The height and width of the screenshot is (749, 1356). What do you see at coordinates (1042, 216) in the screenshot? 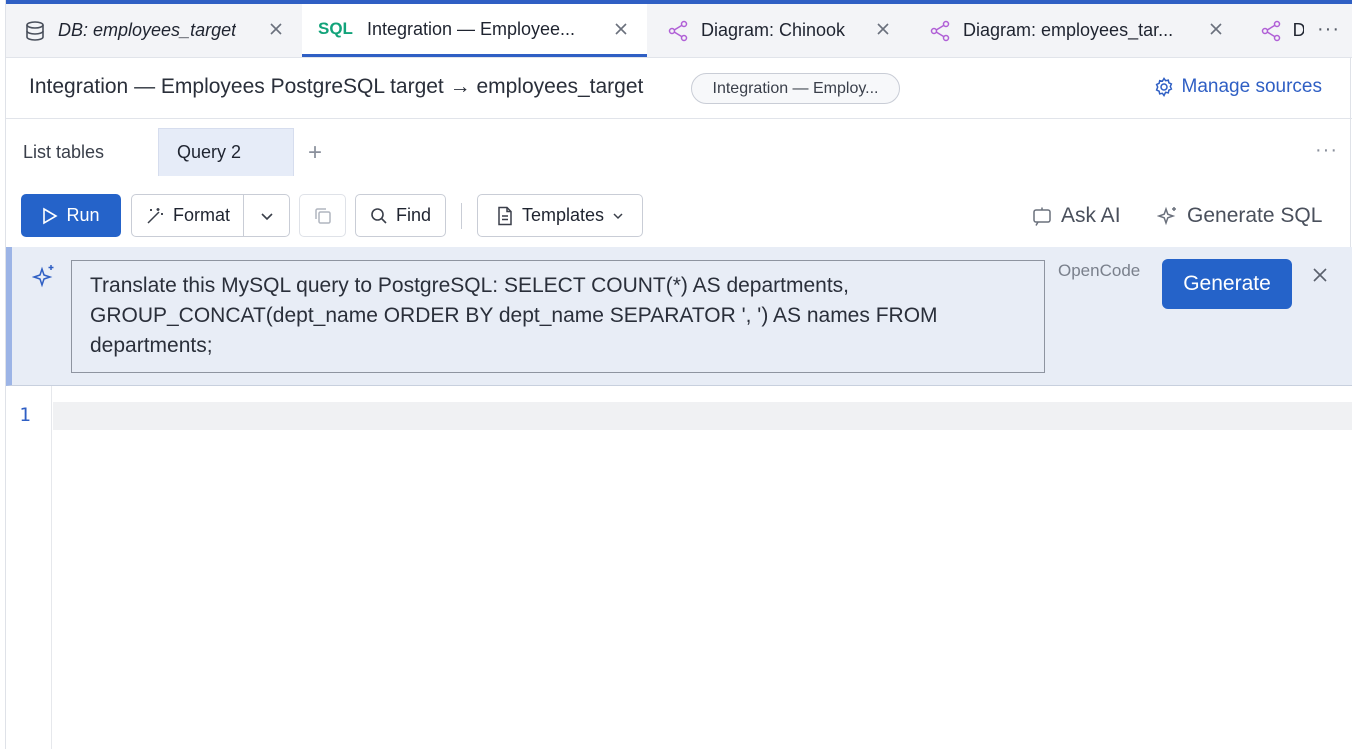
I see `chat-bot-icon` at bounding box center [1042, 216].